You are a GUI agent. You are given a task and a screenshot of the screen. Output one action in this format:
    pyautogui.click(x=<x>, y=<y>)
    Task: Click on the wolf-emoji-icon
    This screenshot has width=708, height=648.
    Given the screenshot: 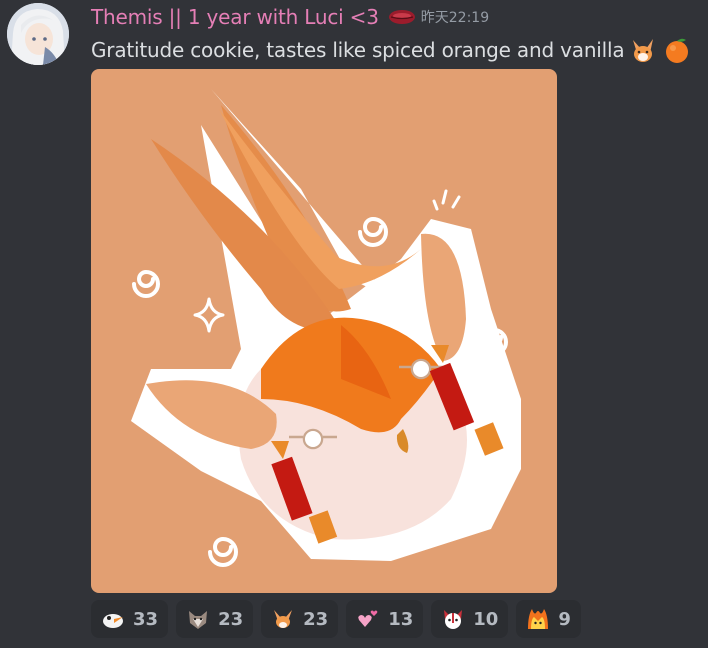 What is the action you would take?
    pyautogui.click(x=198, y=619)
    